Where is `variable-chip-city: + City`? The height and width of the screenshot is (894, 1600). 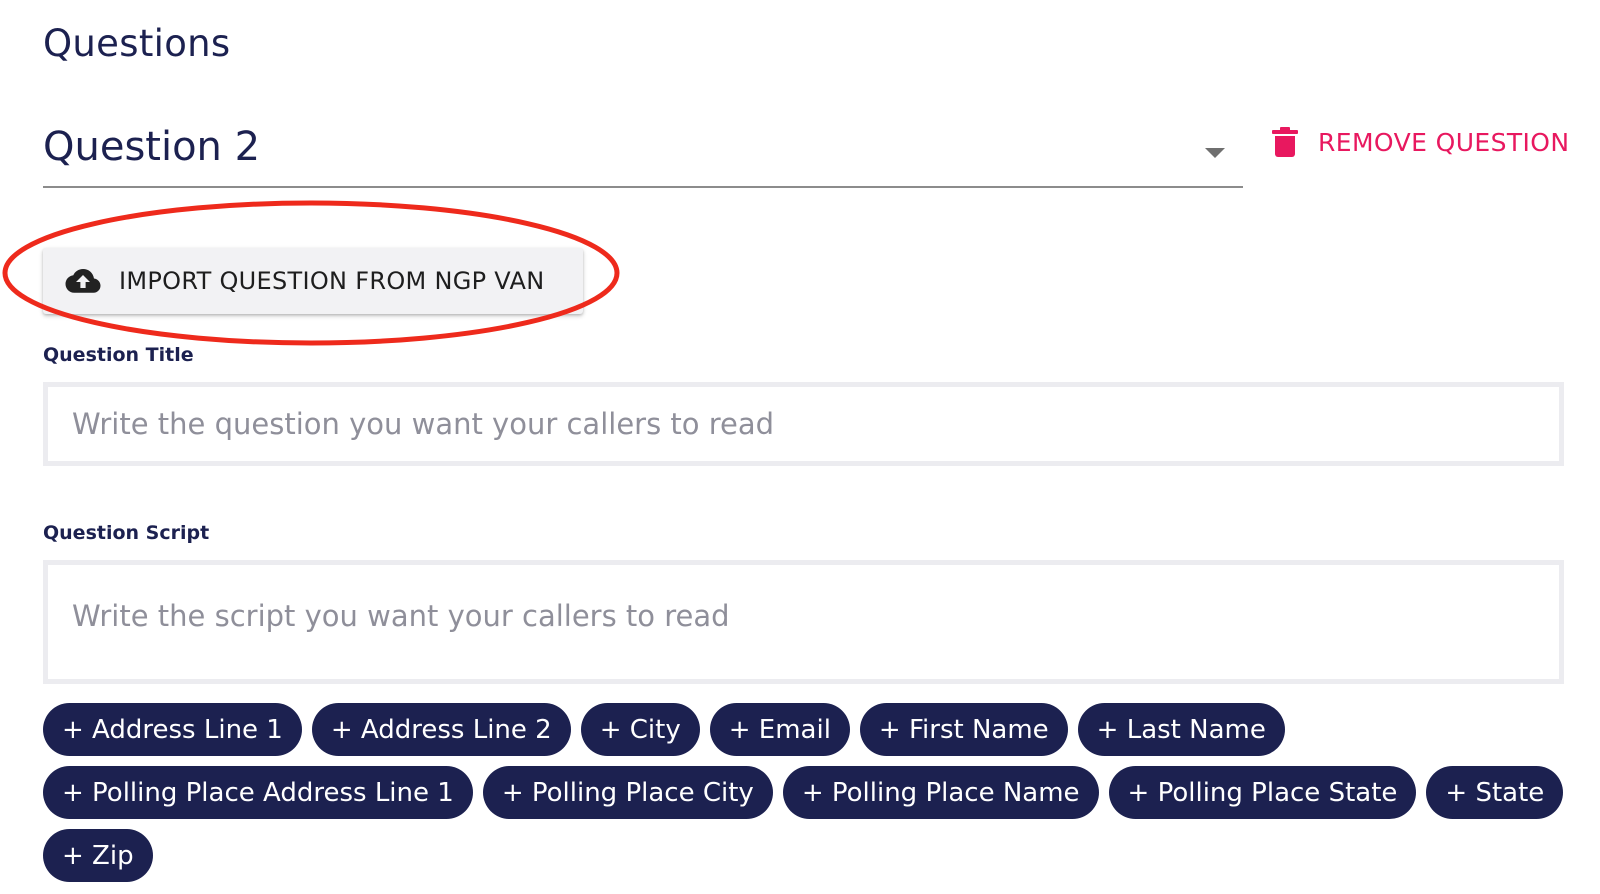 variable-chip-city: + City is located at coordinates (640, 729).